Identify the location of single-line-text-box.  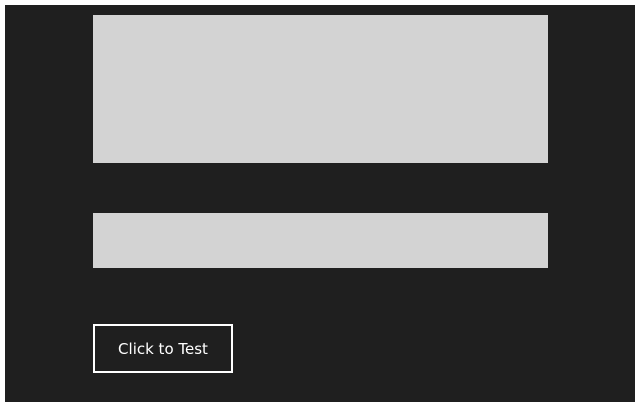
(320, 240).